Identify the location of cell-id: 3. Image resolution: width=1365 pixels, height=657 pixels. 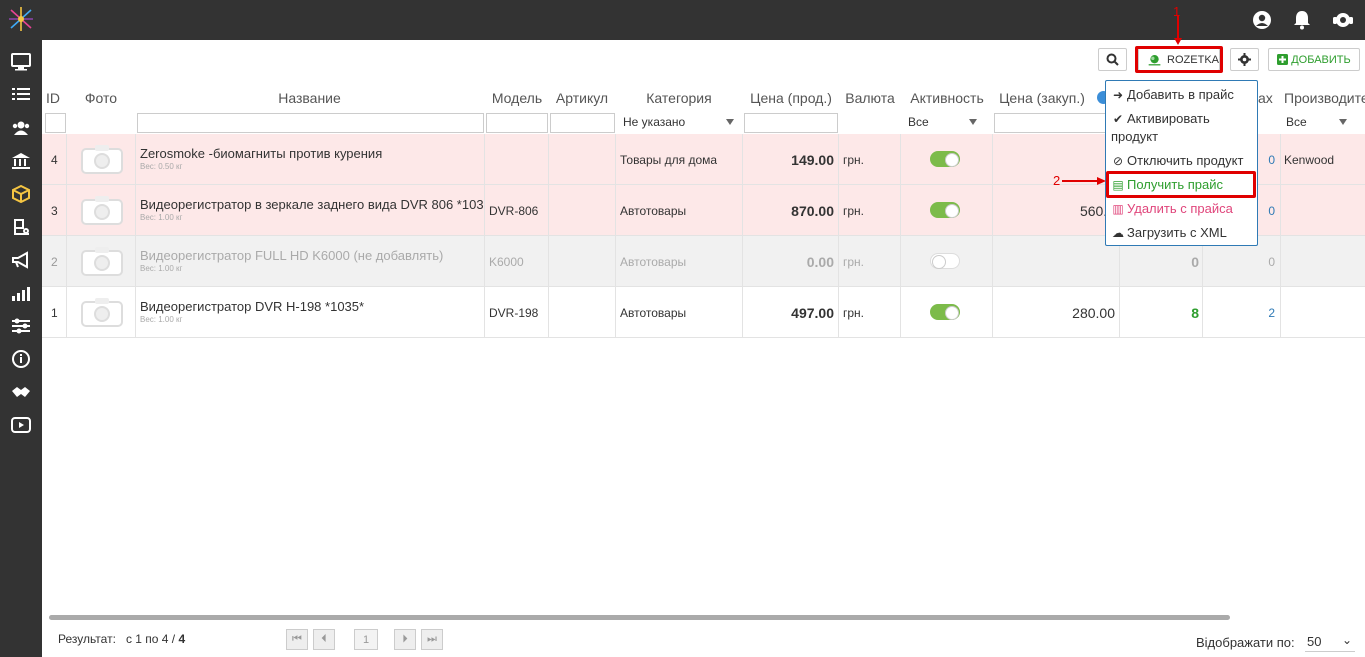
(54, 210).